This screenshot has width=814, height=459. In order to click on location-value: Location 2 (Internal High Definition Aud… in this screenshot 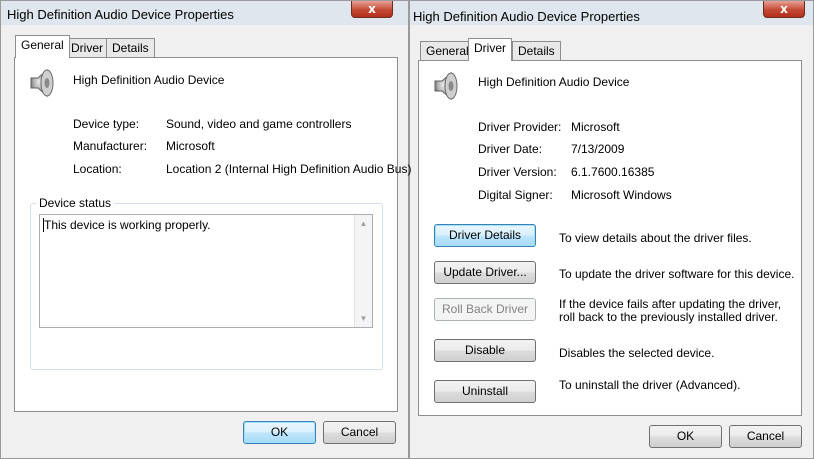, I will do `click(289, 169)`.